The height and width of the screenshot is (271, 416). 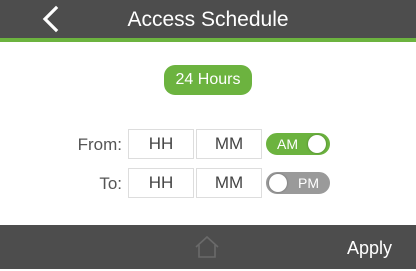 What do you see at coordinates (287, 144) in the screenshot?
I see `from-period-label: AM` at bounding box center [287, 144].